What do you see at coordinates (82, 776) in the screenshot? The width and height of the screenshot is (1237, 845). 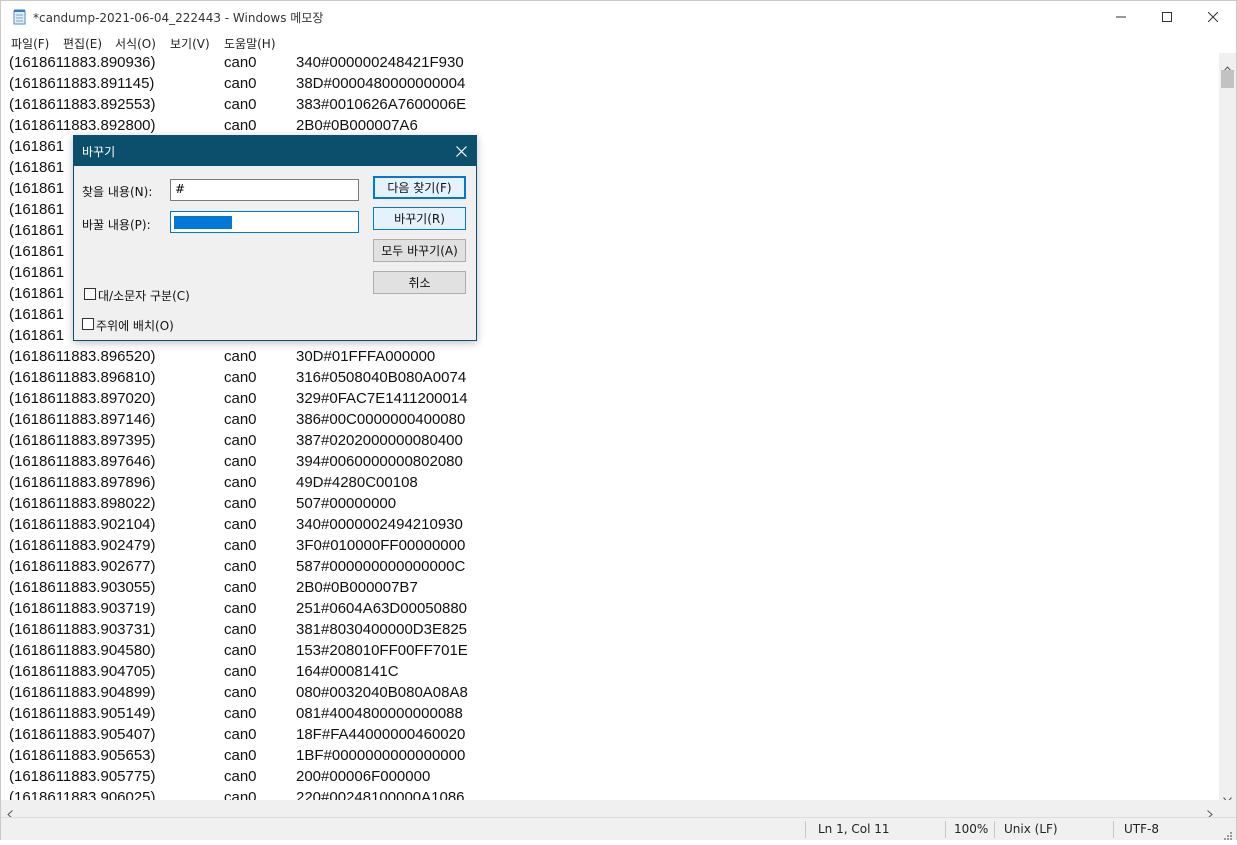 I see `timestamp: (1618611883.905775)` at bounding box center [82, 776].